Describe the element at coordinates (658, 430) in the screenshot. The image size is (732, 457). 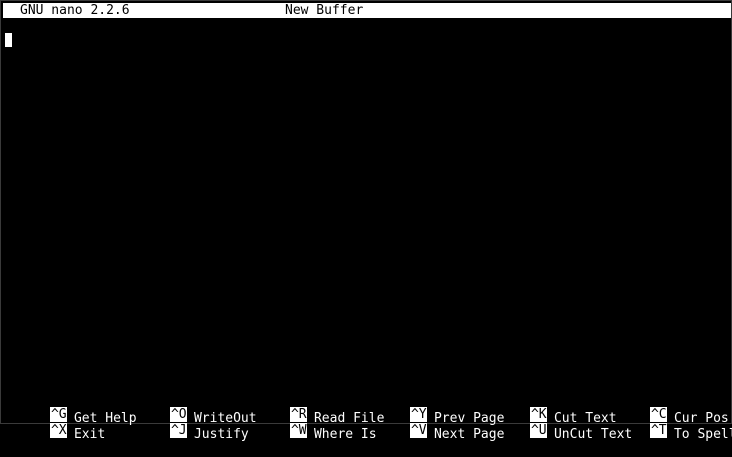
I see `shortcut-key: ^T` at that location.